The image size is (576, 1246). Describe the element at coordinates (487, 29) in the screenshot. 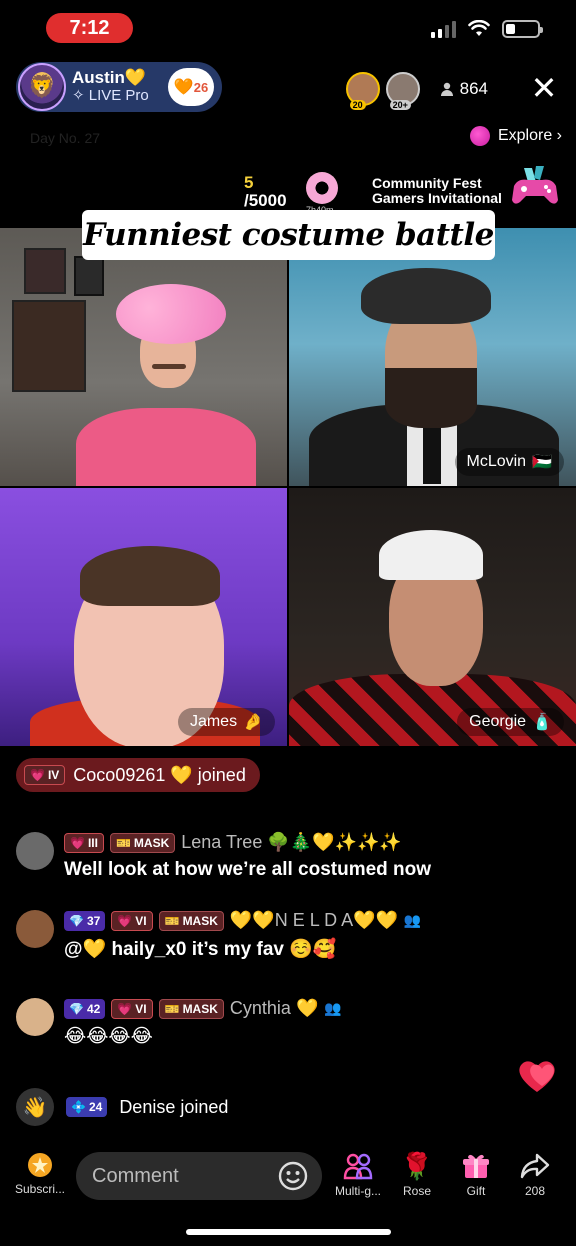

I see `status-icons` at that location.